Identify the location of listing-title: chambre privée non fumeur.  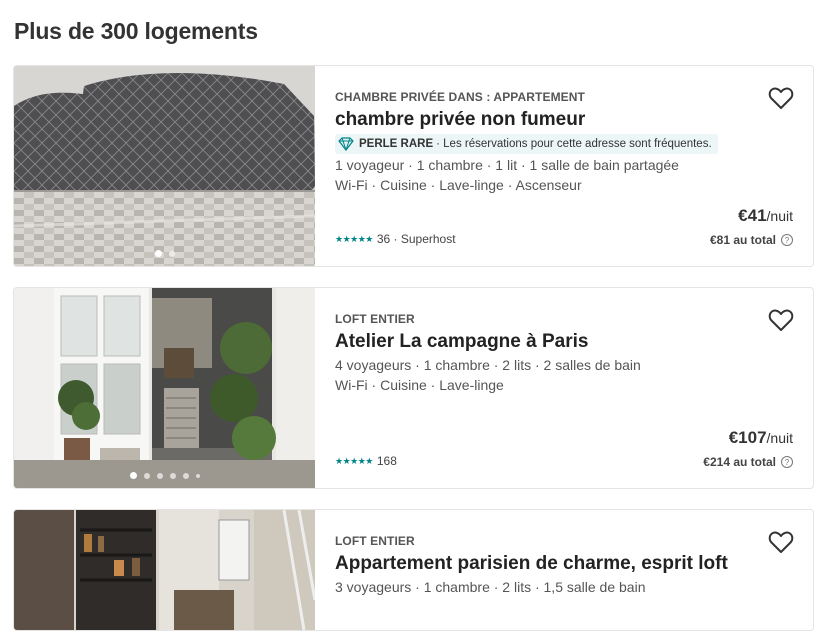
(460, 120).